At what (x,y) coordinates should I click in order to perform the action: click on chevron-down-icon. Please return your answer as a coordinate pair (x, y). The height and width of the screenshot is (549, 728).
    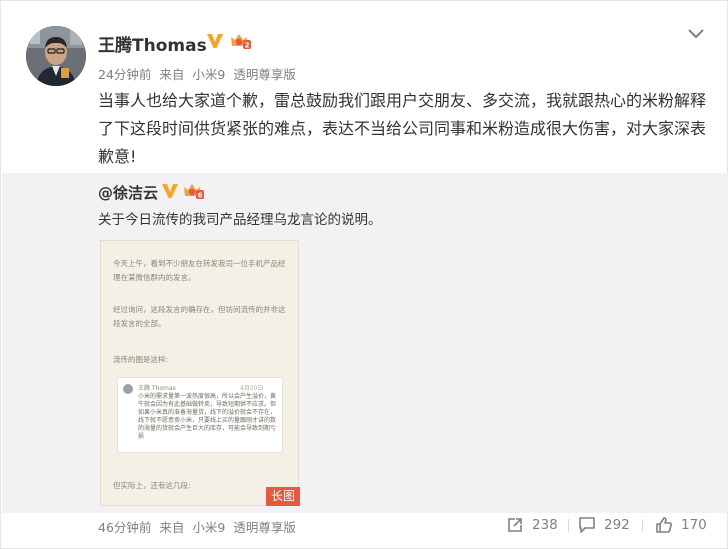
    Looking at the image, I should click on (696, 34).